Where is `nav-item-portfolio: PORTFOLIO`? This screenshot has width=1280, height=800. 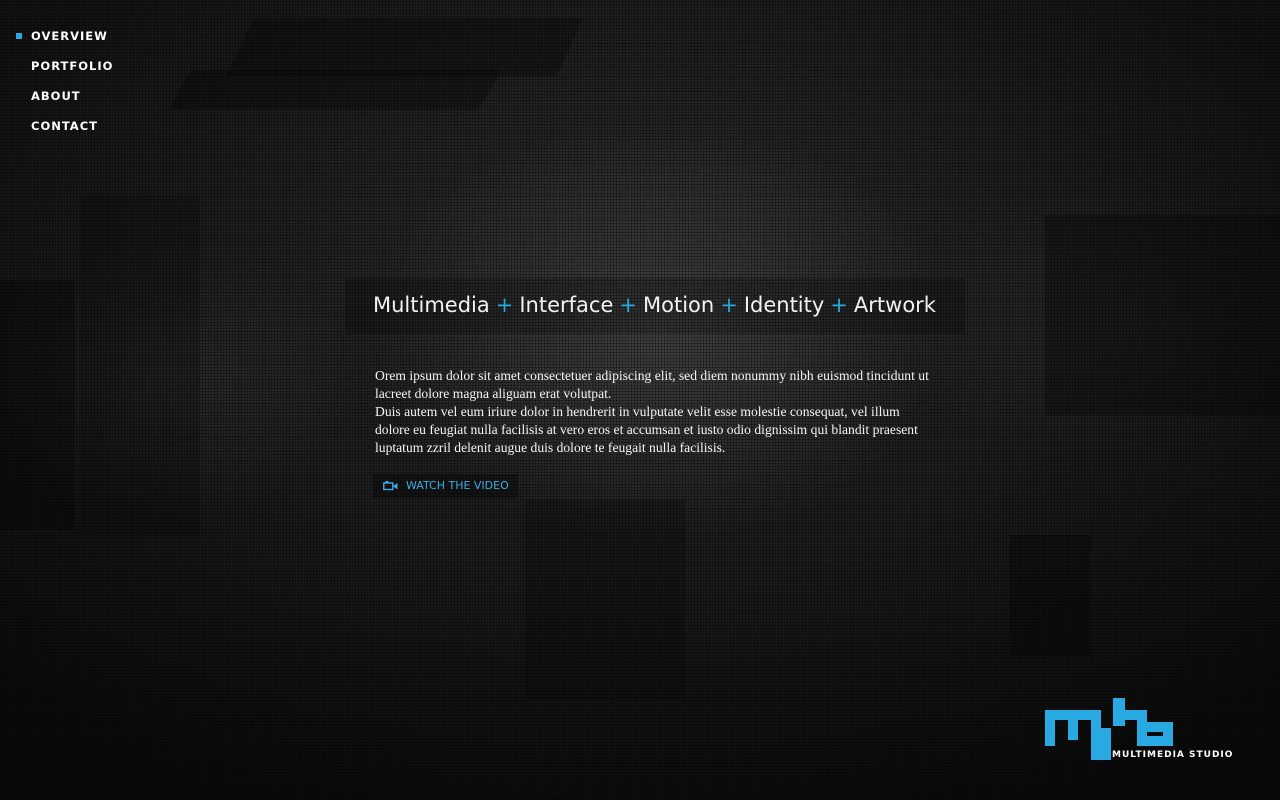 nav-item-portfolio: PORTFOLIO is located at coordinates (64, 71).